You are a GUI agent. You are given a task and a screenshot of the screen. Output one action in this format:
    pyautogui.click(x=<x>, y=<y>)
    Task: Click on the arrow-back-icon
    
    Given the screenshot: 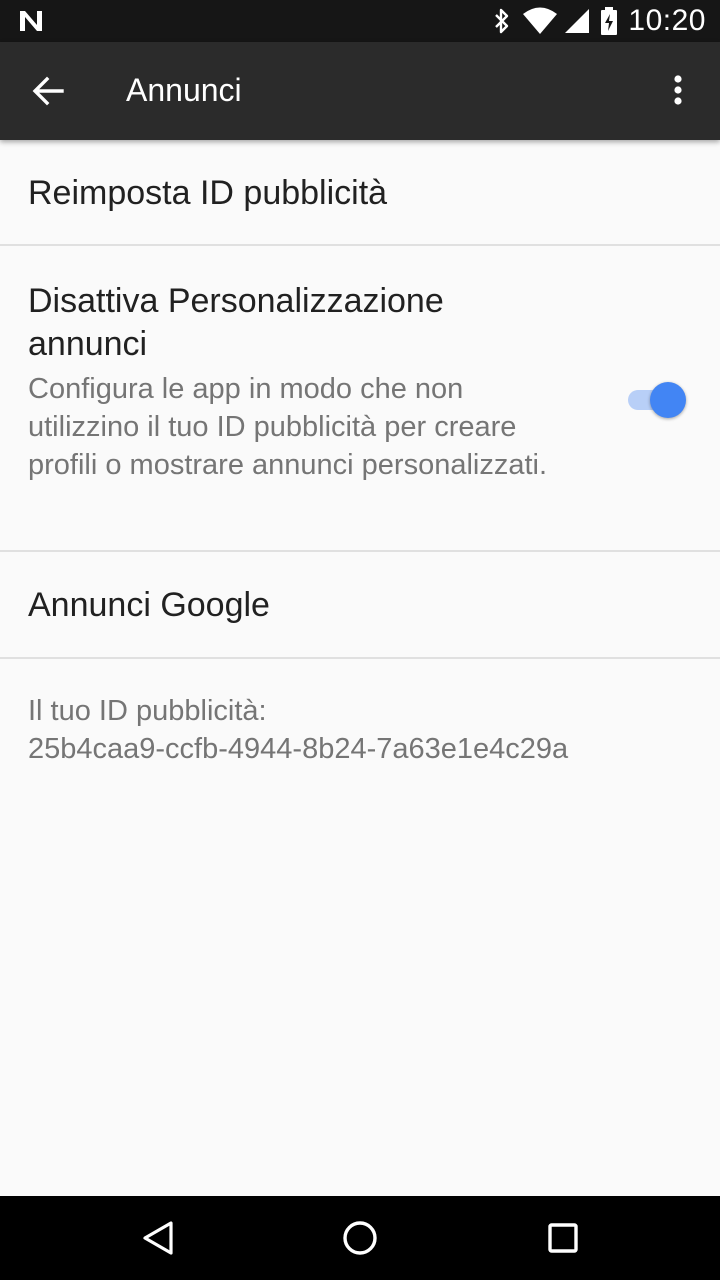 What is the action you would take?
    pyautogui.click(x=48, y=91)
    